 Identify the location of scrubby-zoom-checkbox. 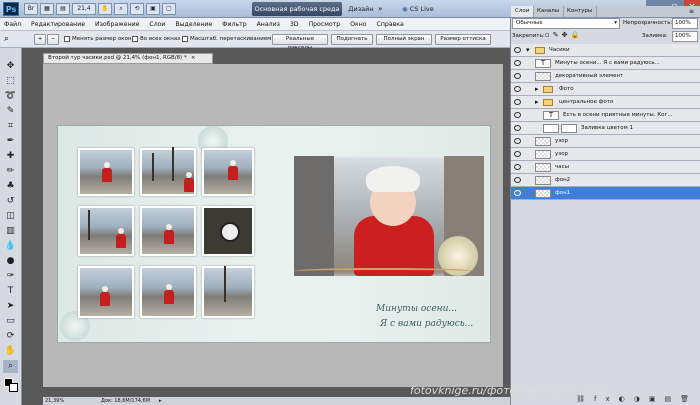
(185, 38).